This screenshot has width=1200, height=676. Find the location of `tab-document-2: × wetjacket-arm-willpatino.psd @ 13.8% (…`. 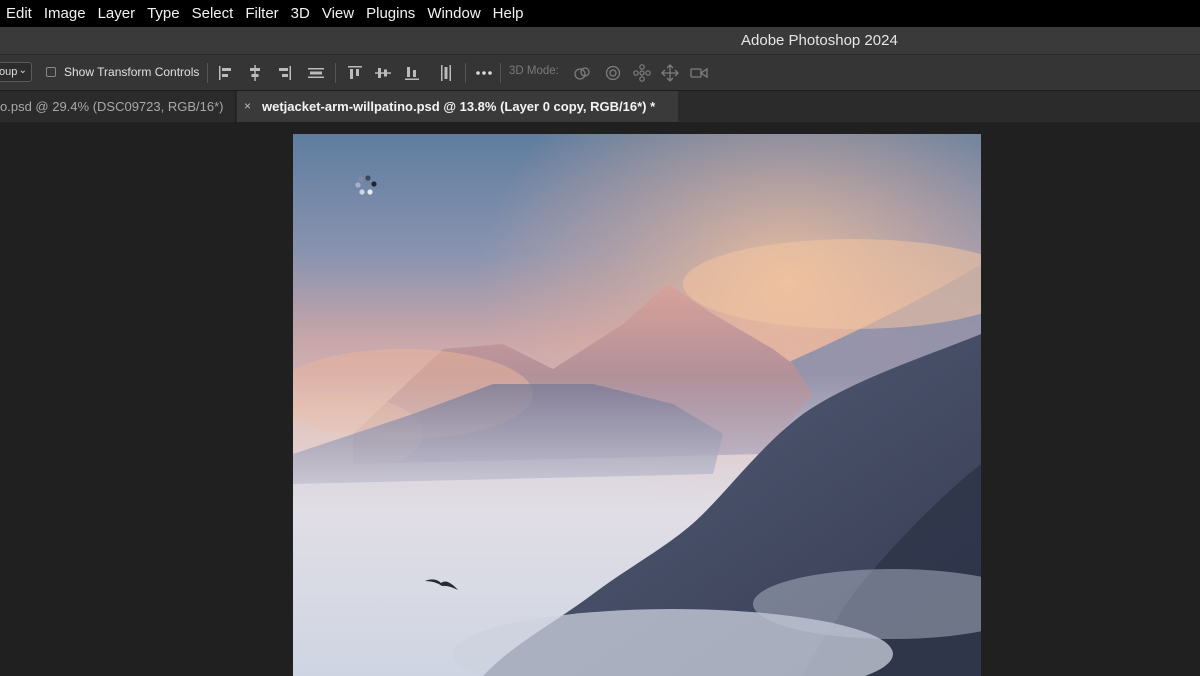

tab-document-2: × wetjacket-arm-willpatino.psd @ 13.8% (… is located at coordinates (457, 106).